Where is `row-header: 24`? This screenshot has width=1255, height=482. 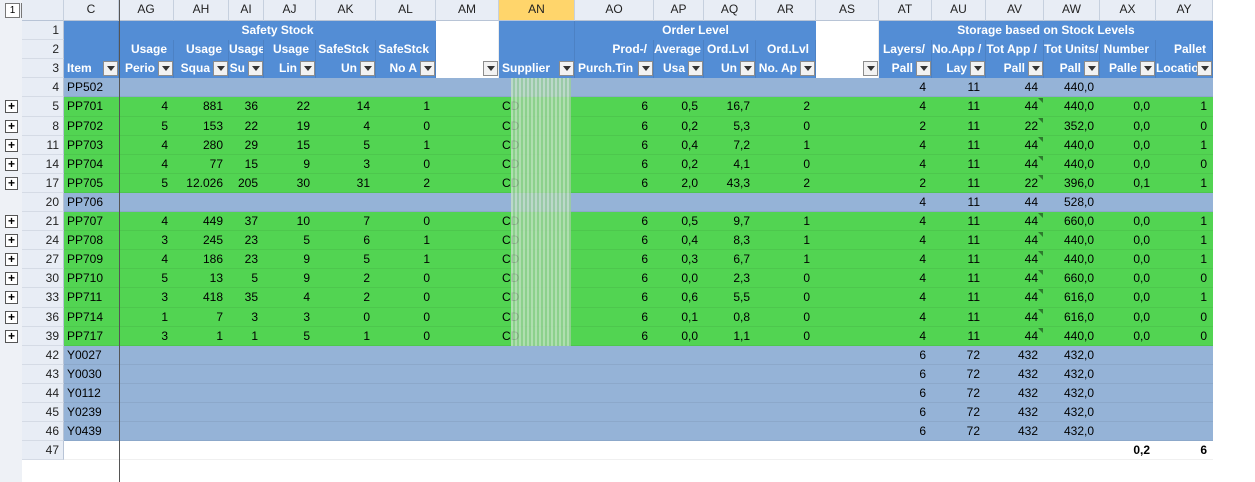
row-header: 24 is located at coordinates (43, 240).